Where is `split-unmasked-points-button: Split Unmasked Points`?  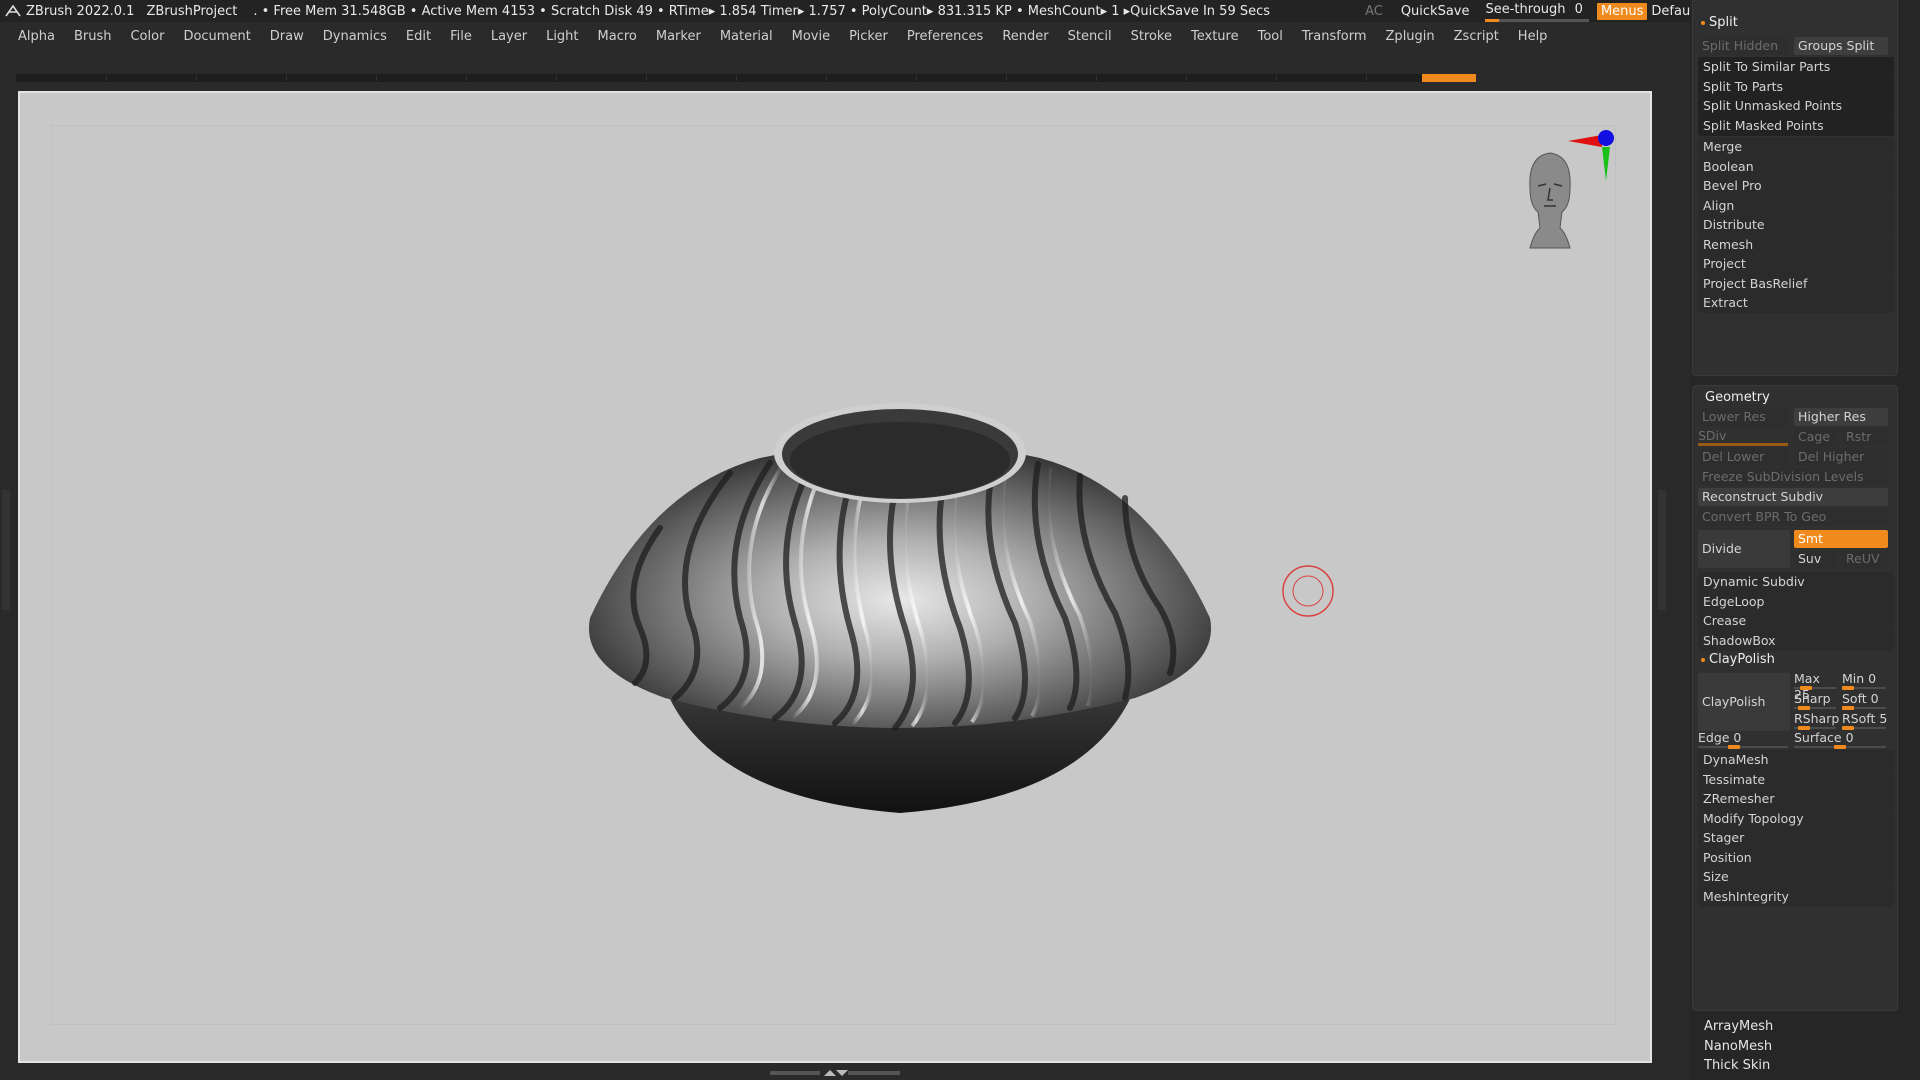 split-unmasked-points-button: Split Unmasked Points is located at coordinates (1796, 106).